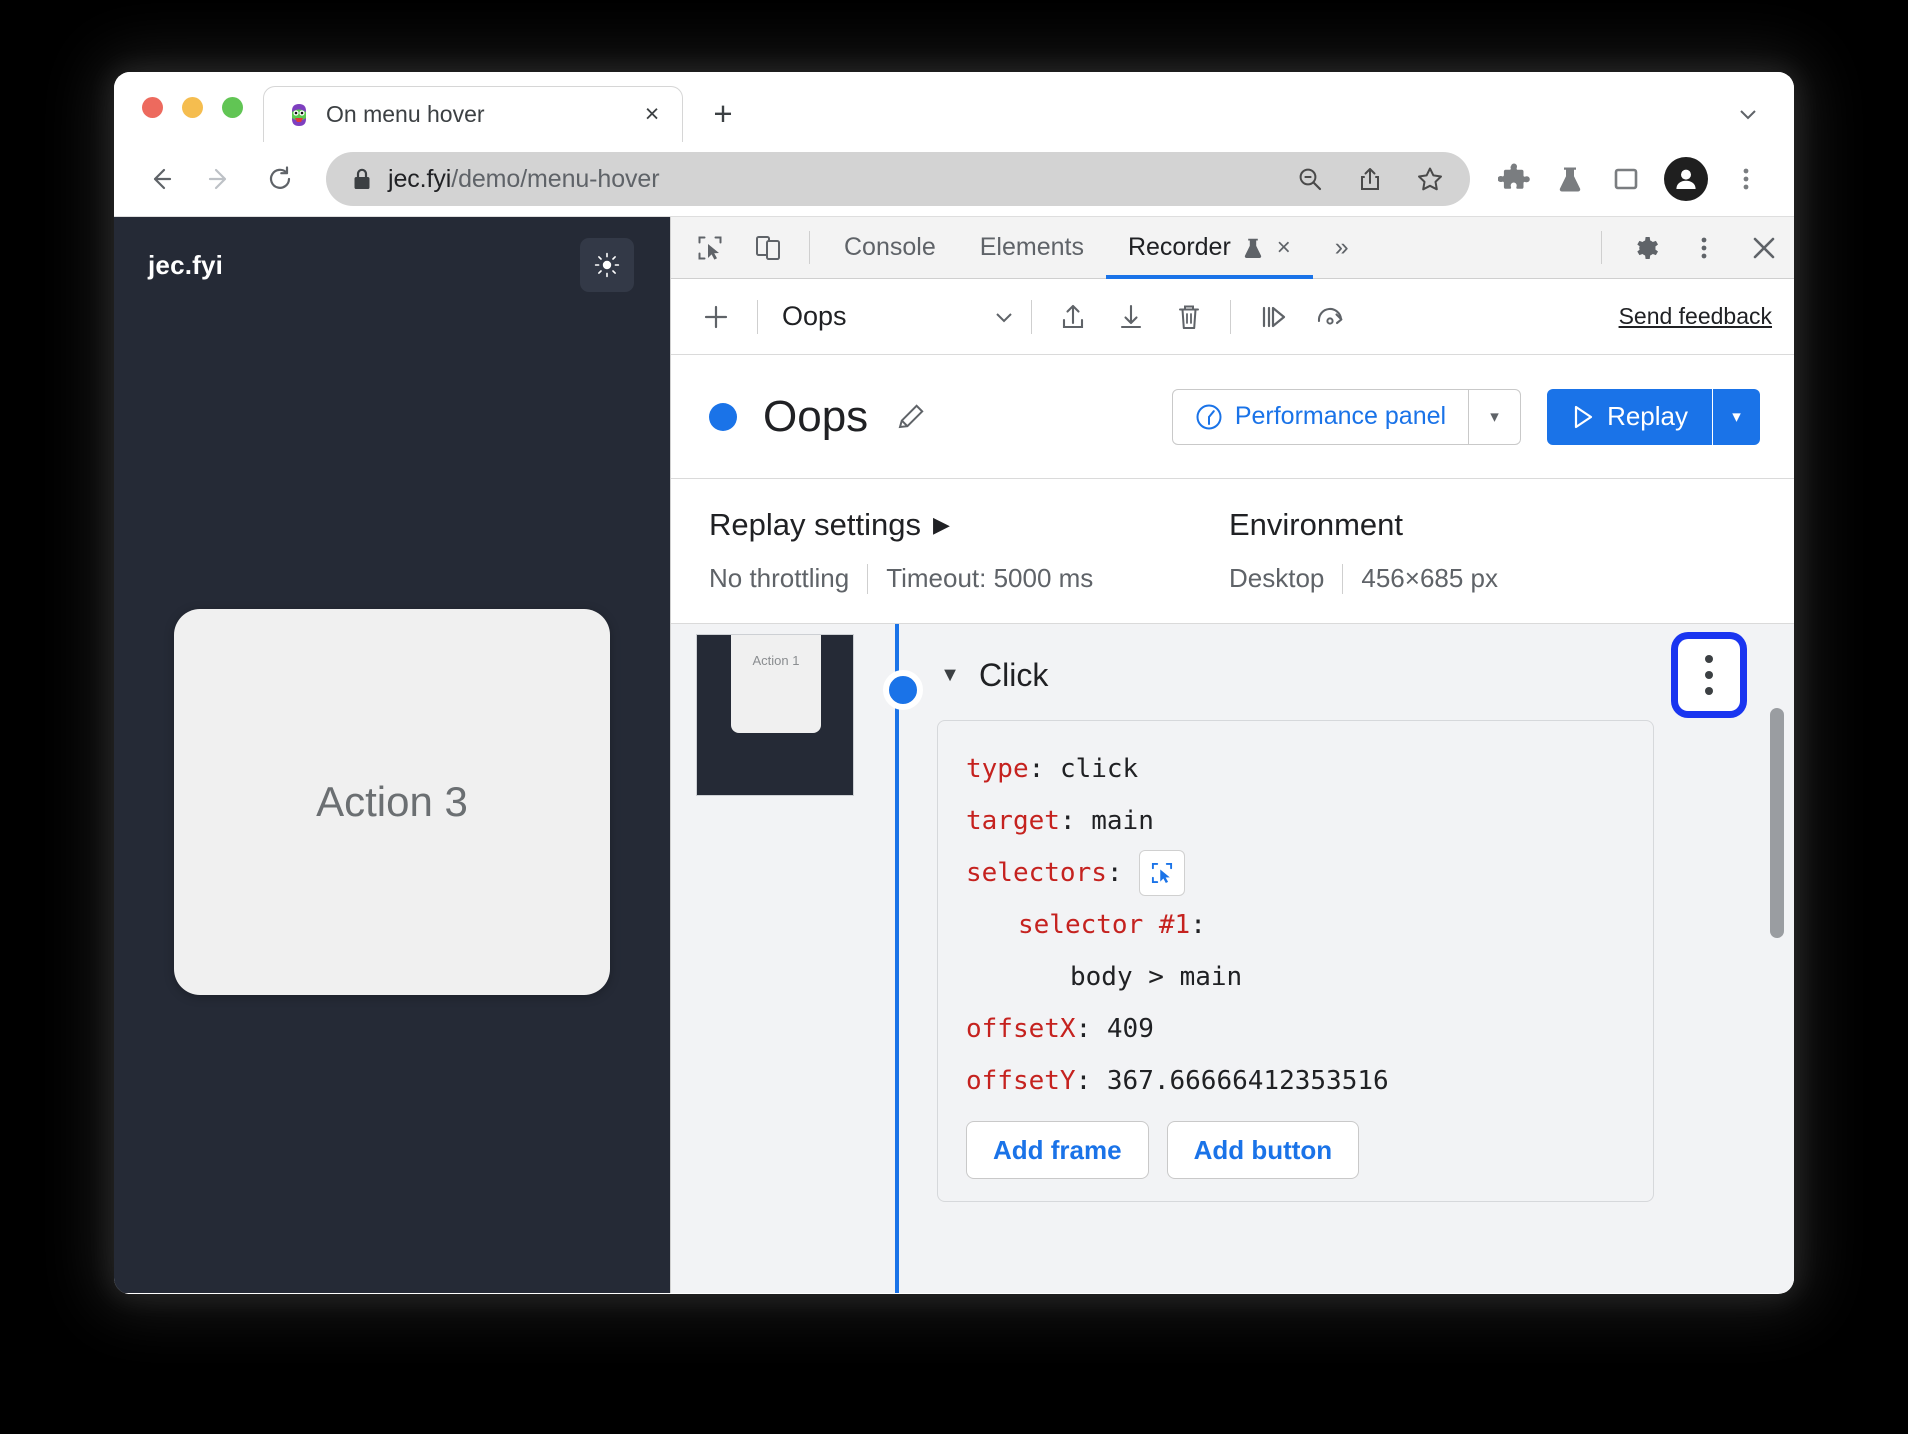 This screenshot has width=1908, height=1434. I want to click on profile-avatar-icon, so click(1686, 179).